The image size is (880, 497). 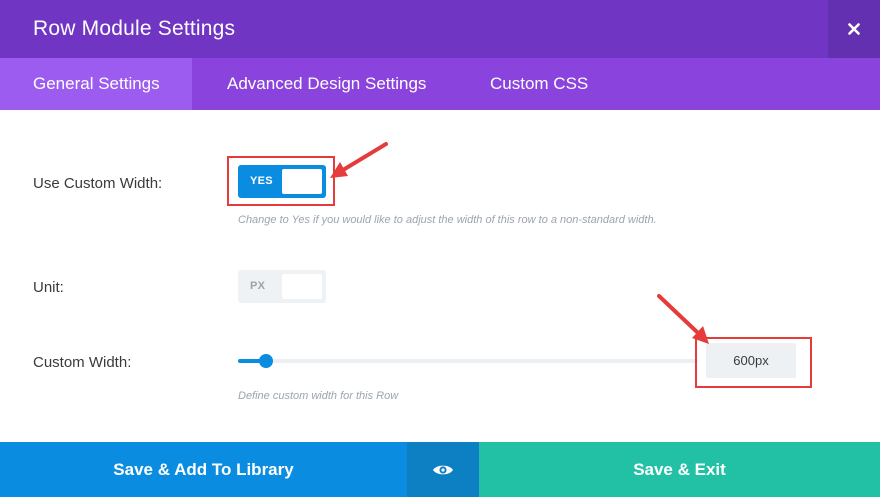 What do you see at coordinates (318, 396) in the screenshot?
I see `custom-width-description: Define custom width for this Row` at bounding box center [318, 396].